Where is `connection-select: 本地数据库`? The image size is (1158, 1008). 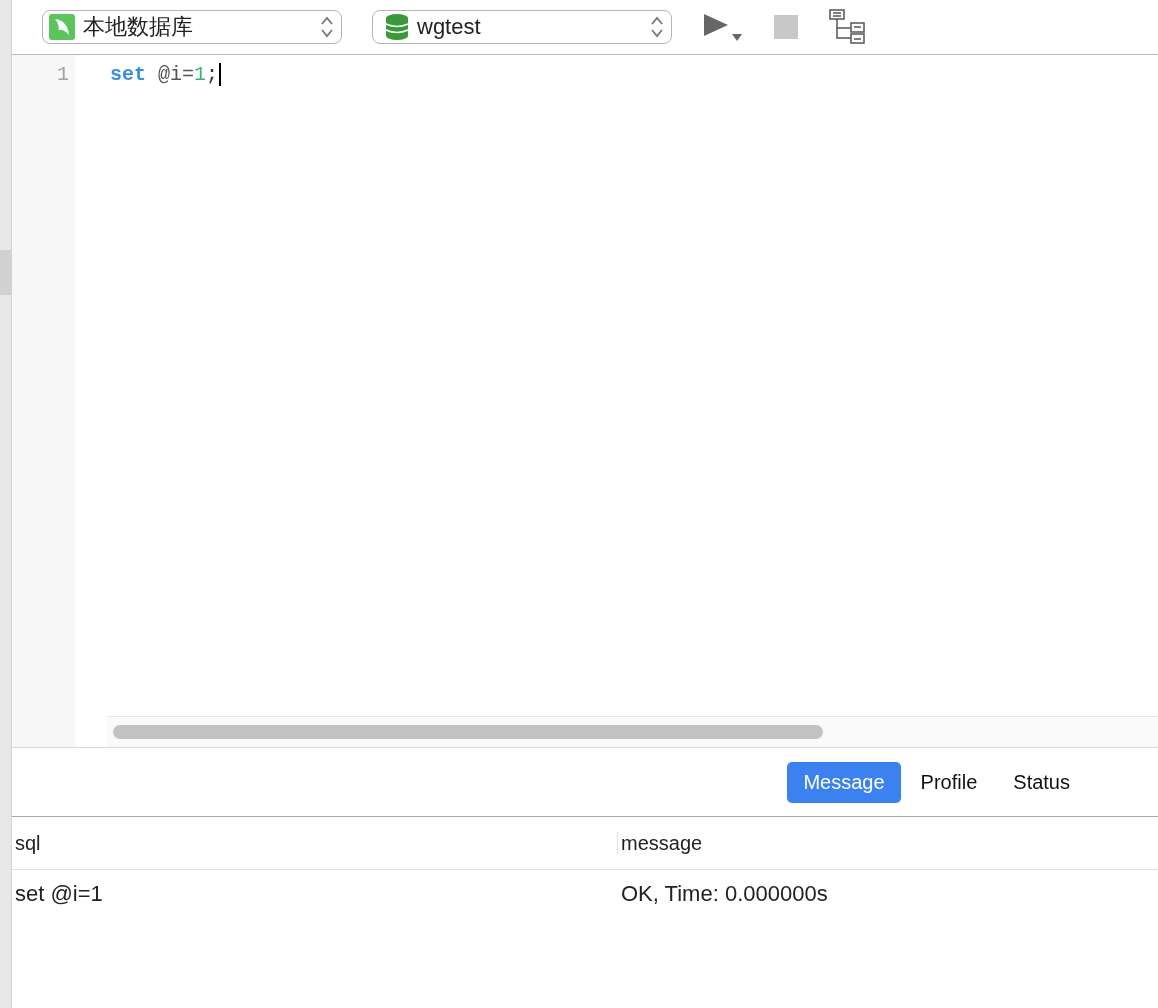
connection-select: 本地数据库 is located at coordinates (192, 27).